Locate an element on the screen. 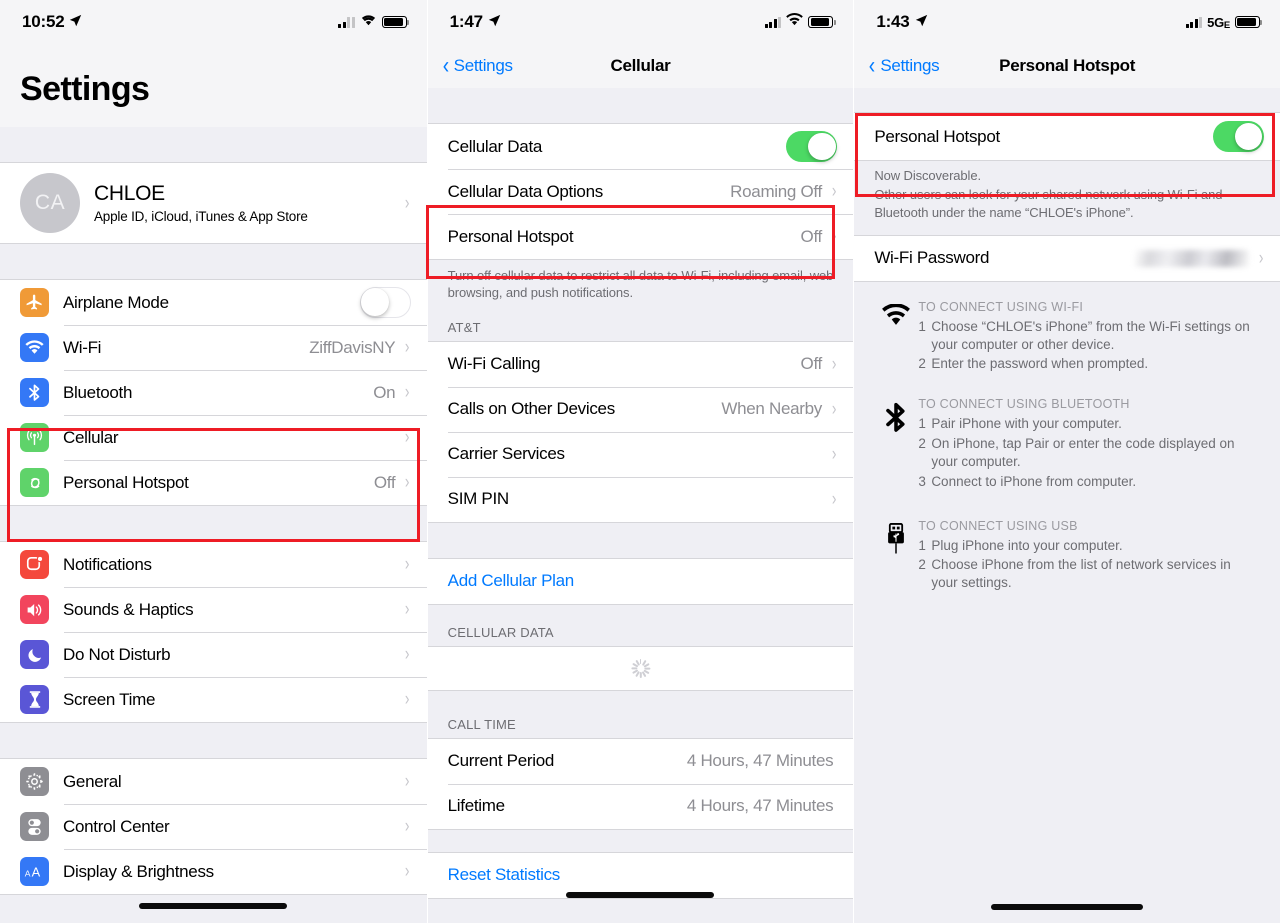  row-label: Wi-Fi Calling is located at coordinates (494, 364).